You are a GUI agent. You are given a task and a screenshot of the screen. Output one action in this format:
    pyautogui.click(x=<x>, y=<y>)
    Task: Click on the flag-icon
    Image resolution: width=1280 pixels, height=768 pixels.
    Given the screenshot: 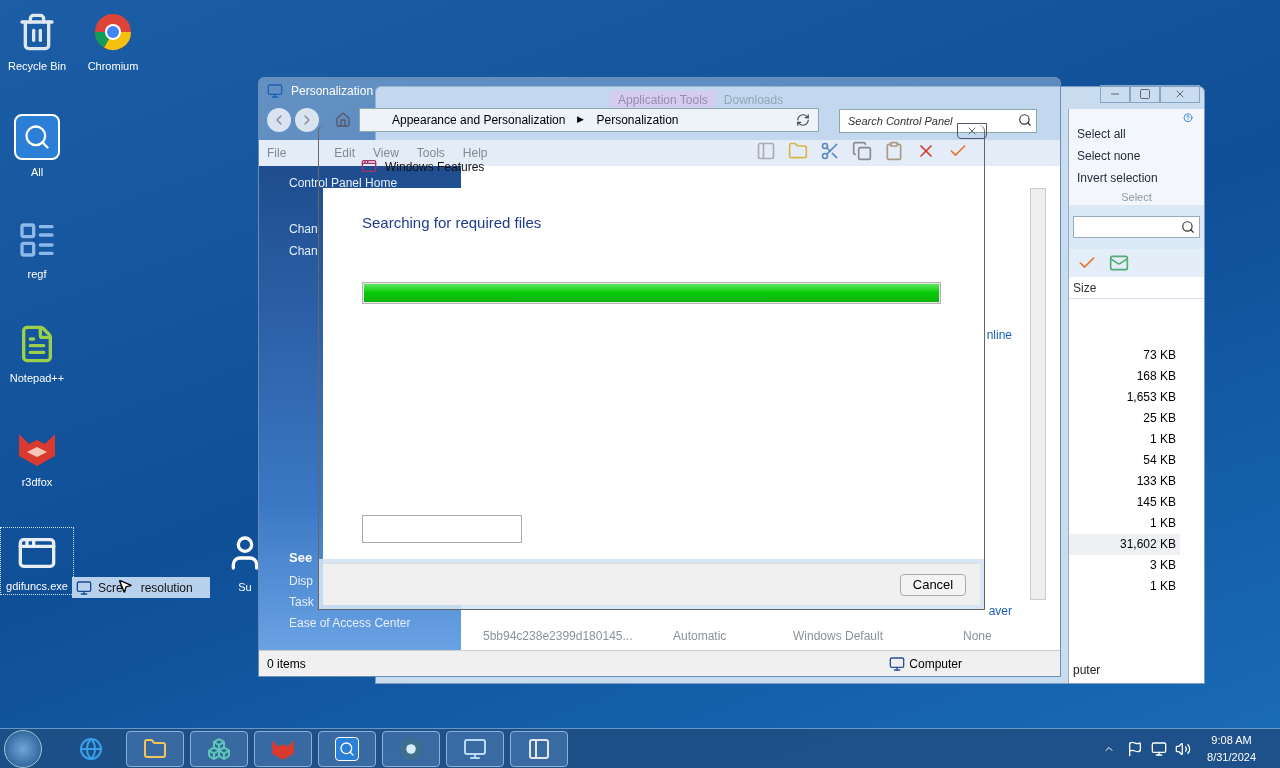 What is the action you would take?
    pyautogui.click(x=1135, y=748)
    